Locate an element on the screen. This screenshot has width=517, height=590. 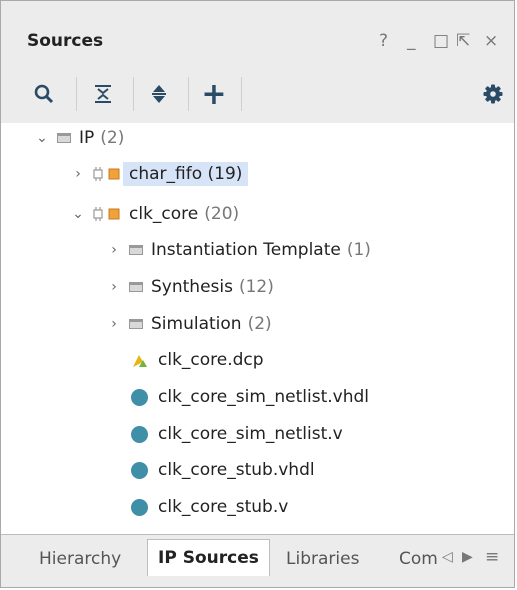
tree-row-file: clk_core_stub.v is located at coordinates (209, 507).